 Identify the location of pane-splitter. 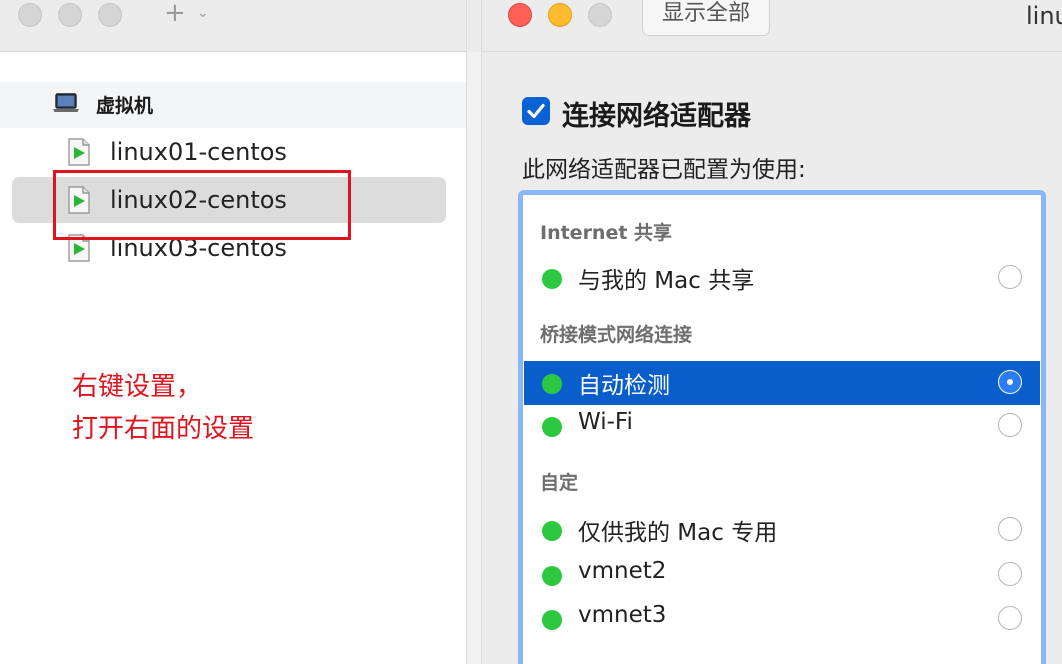
(474, 358).